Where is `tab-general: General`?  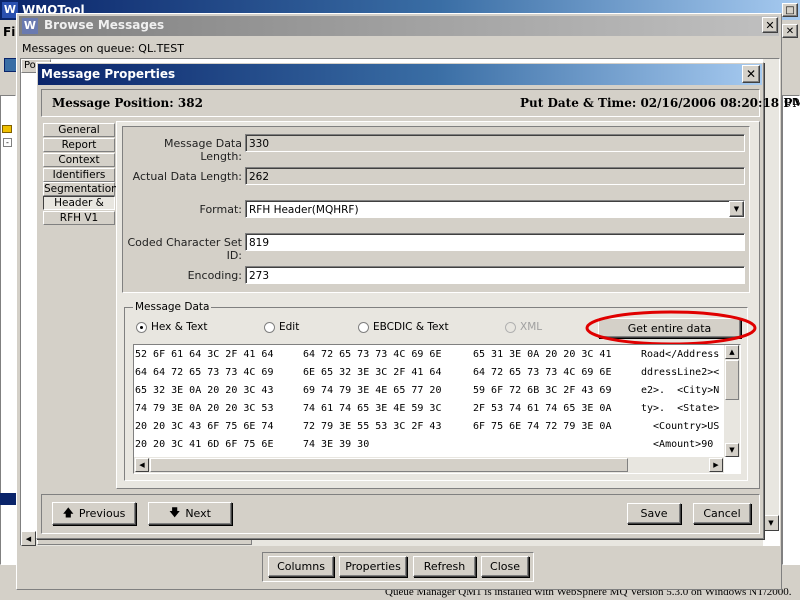 tab-general: General is located at coordinates (79, 130).